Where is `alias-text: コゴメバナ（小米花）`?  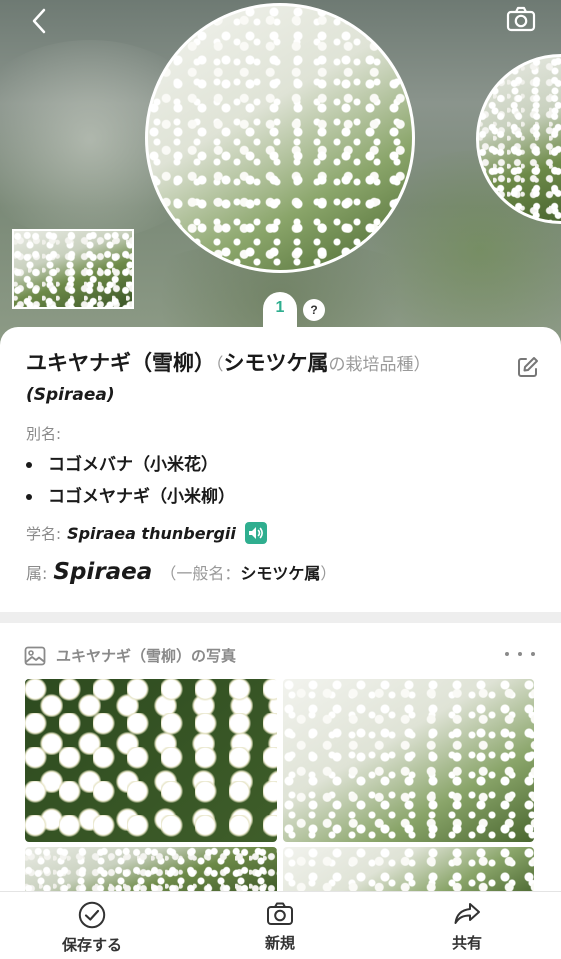
alias-text: コゴメバナ（小米花） is located at coordinates (133, 465).